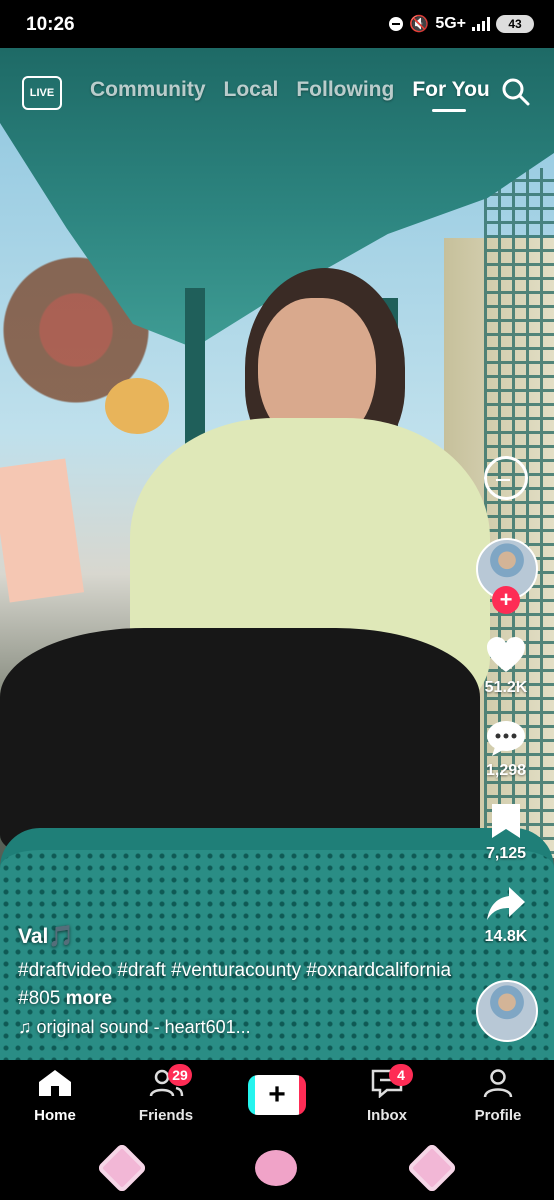 The width and height of the screenshot is (554, 1200). What do you see at coordinates (515, 91) in the screenshot?
I see `search-icon` at bounding box center [515, 91].